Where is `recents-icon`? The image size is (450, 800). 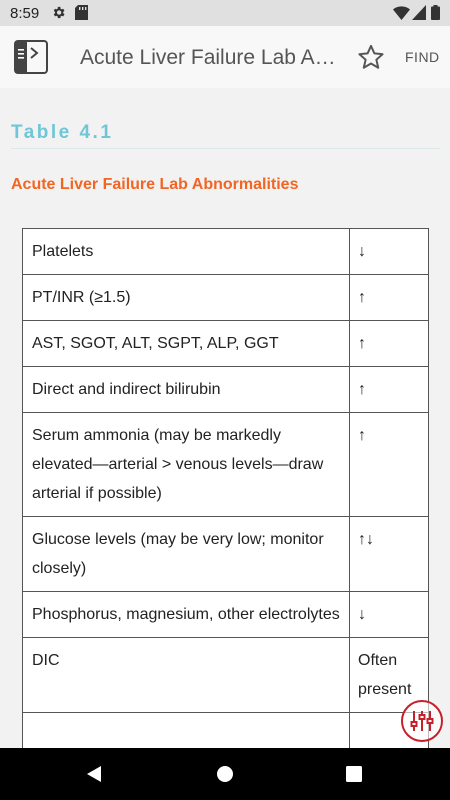 recents-icon is located at coordinates (354, 774).